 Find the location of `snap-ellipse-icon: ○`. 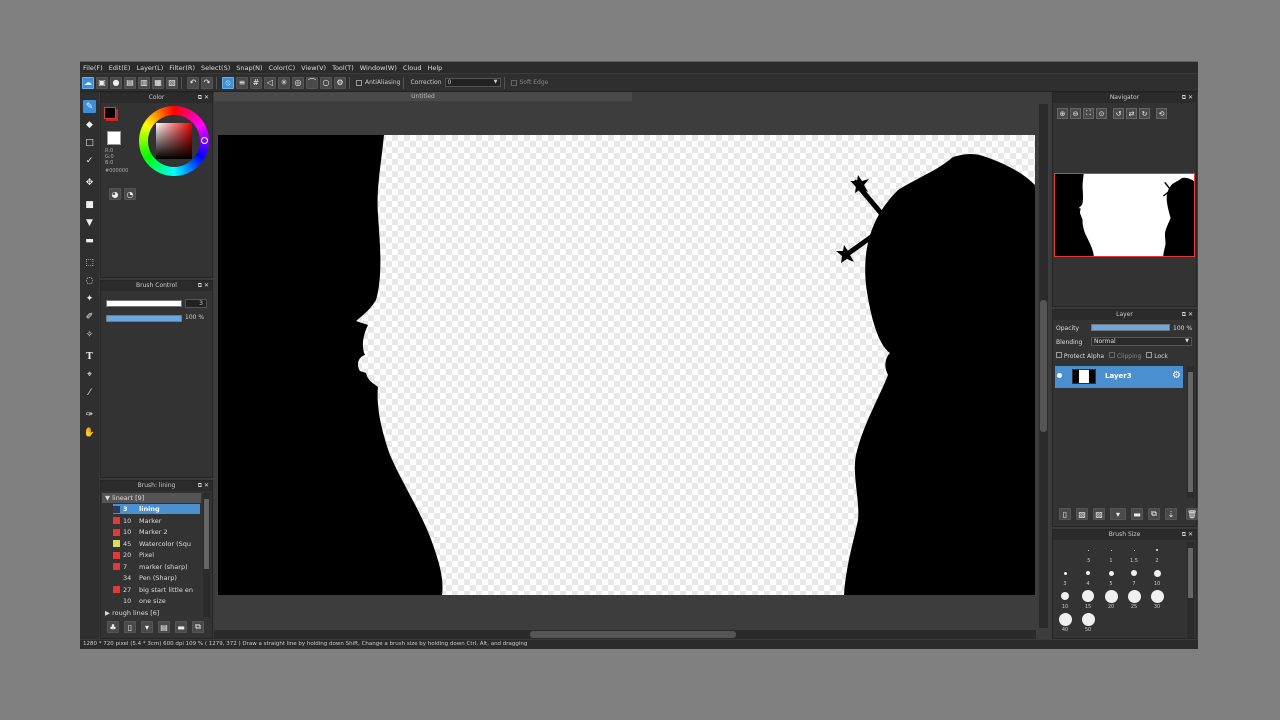

snap-ellipse-icon: ○ is located at coordinates (326, 82).